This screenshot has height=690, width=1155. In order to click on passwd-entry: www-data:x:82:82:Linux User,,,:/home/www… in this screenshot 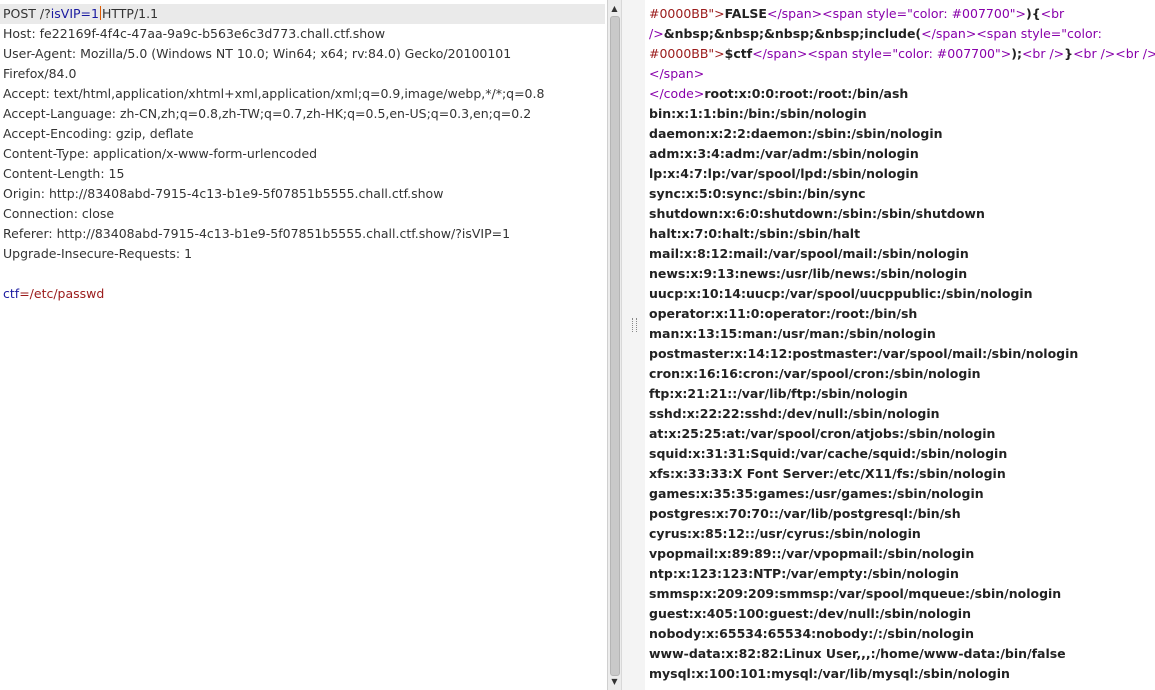, I will do `click(857, 653)`.